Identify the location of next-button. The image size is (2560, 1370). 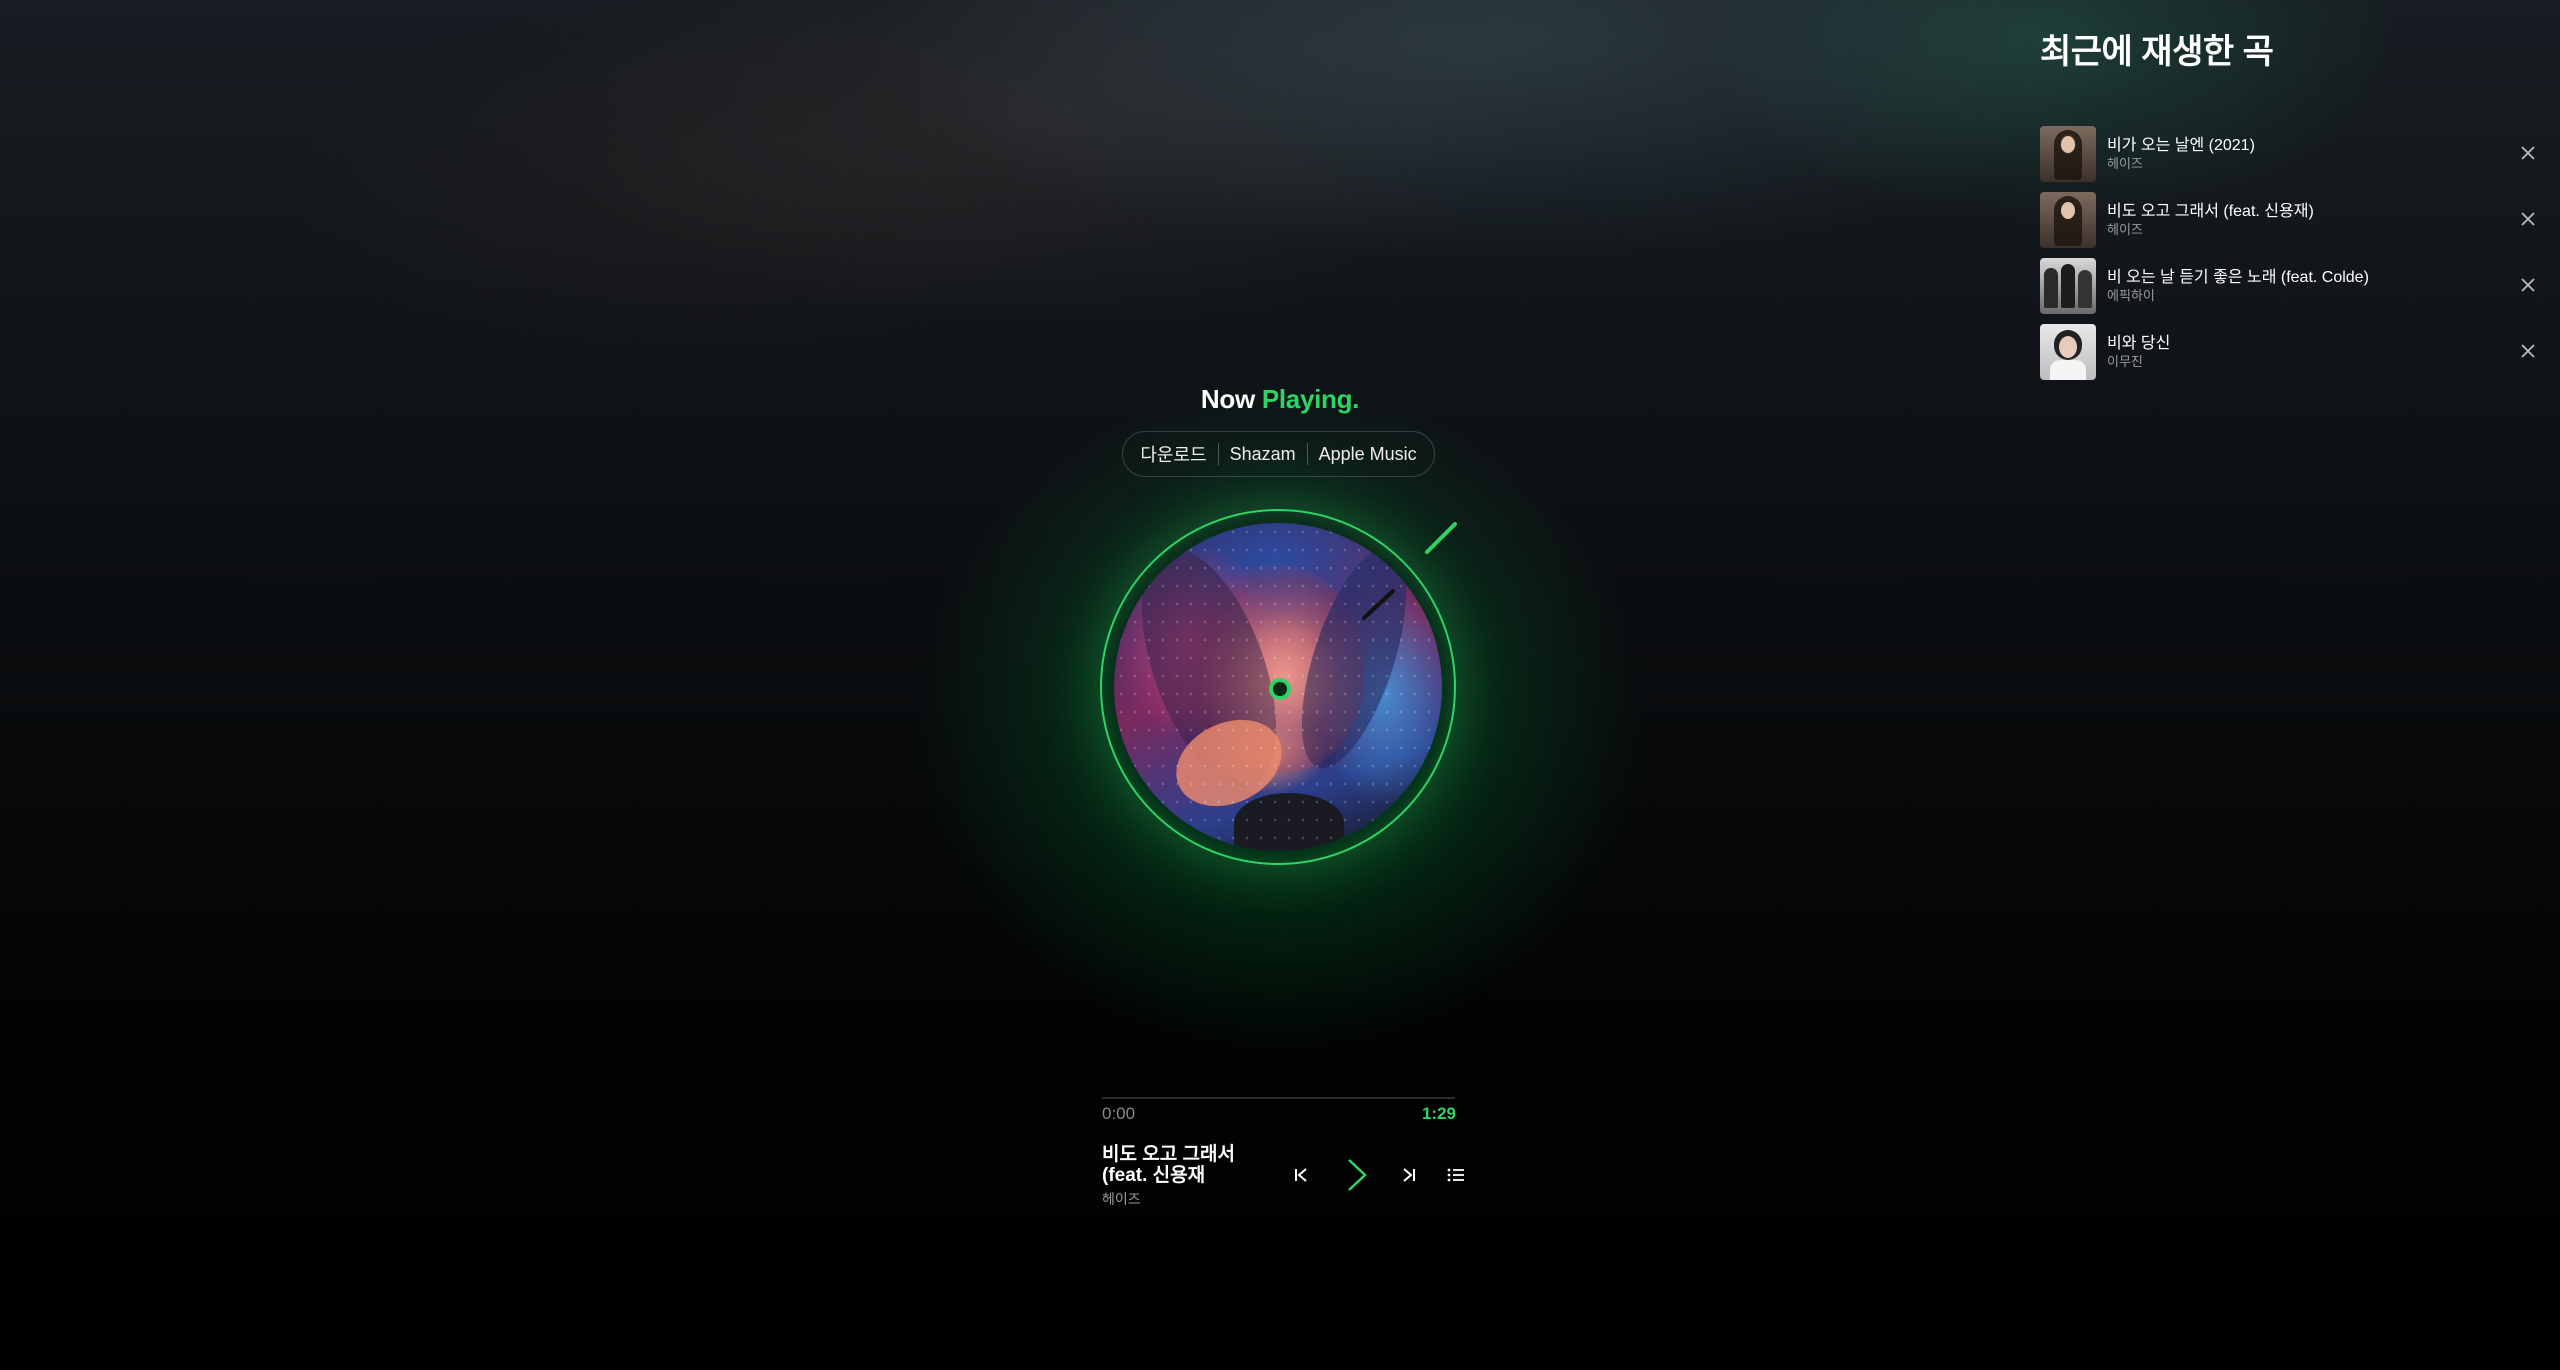
(1409, 1175).